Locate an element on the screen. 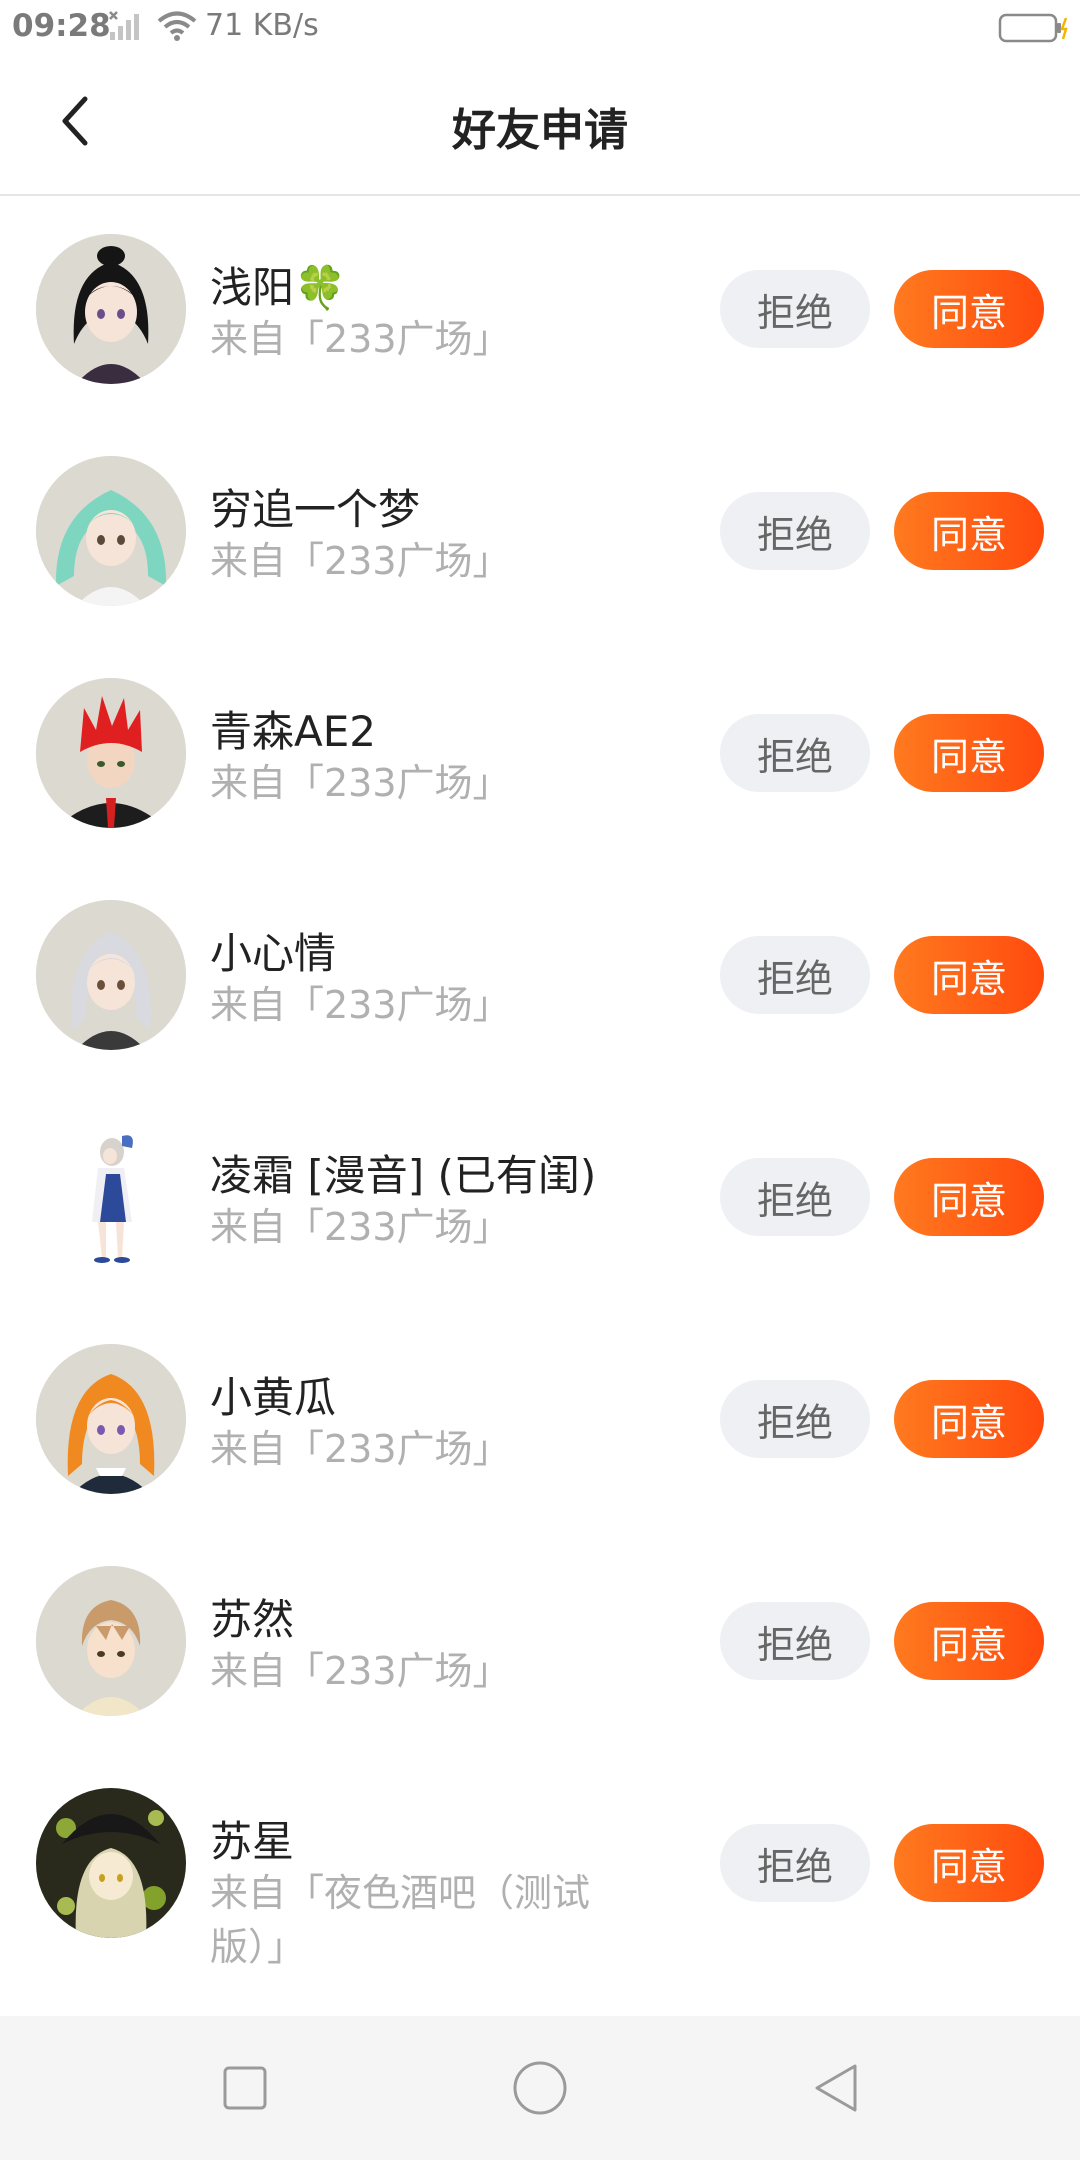 This screenshot has width=1080, height=2160. recent-apps-icon is located at coordinates (245, 2088).